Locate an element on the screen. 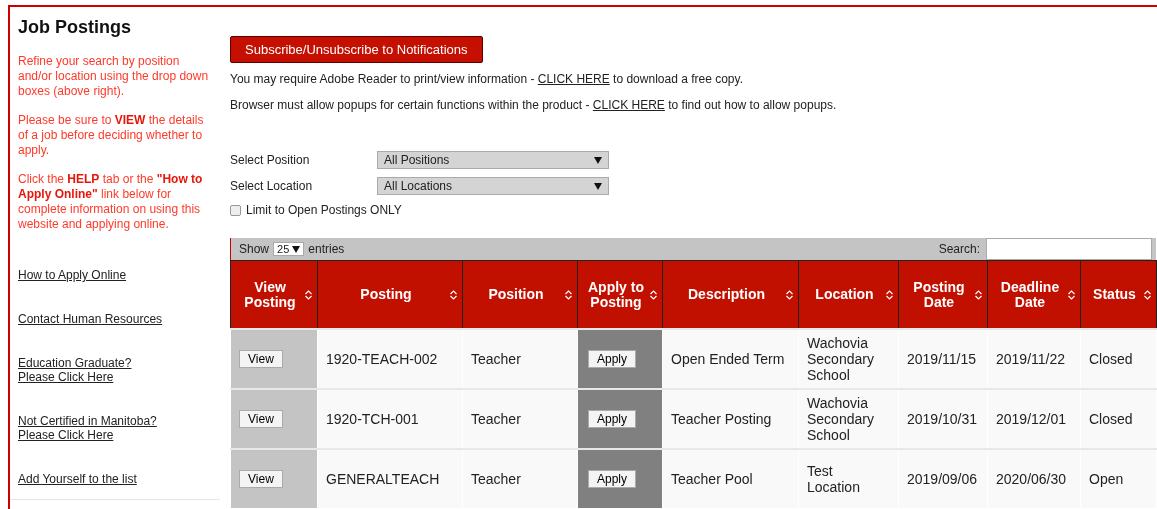  table-cell: 2019/12/01 is located at coordinates (1034, 419).